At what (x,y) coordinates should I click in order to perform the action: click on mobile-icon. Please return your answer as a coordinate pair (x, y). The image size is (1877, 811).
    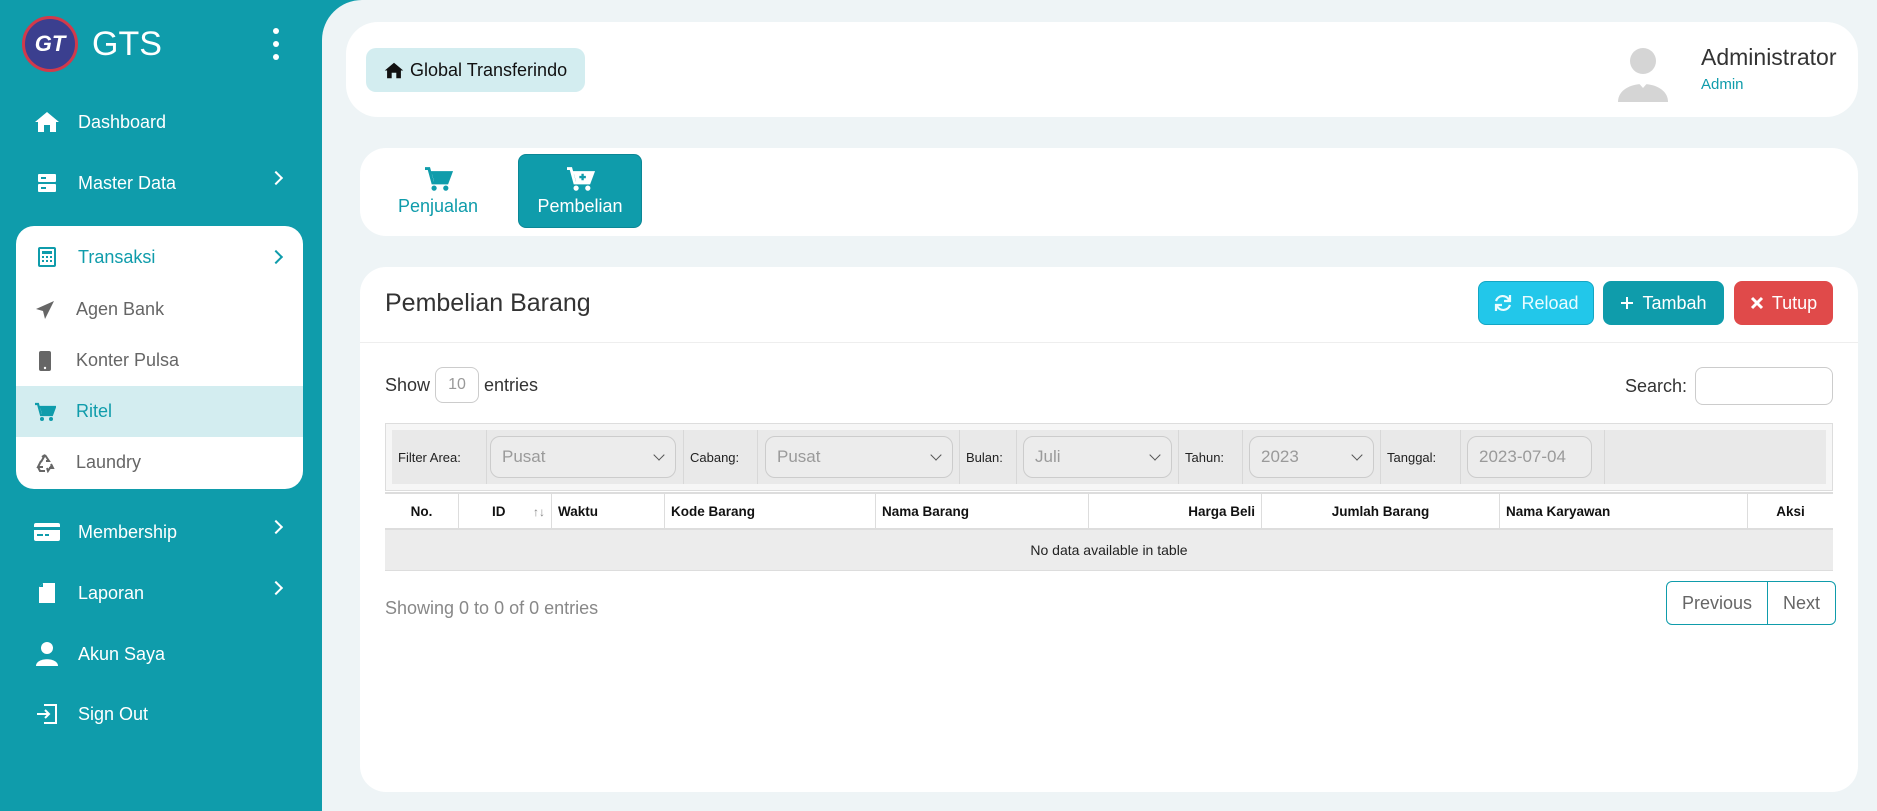
    Looking at the image, I should click on (45, 361).